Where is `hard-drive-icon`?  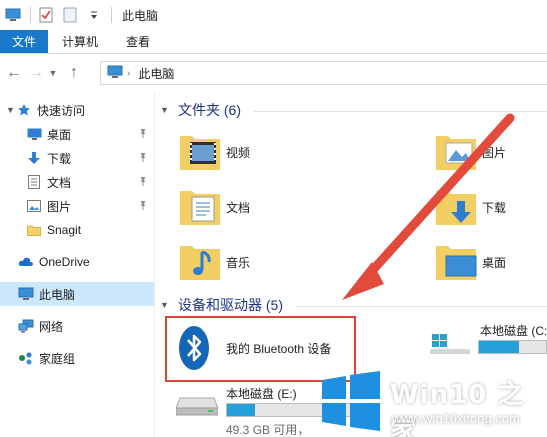
hard-drive-icon is located at coordinates (197, 406).